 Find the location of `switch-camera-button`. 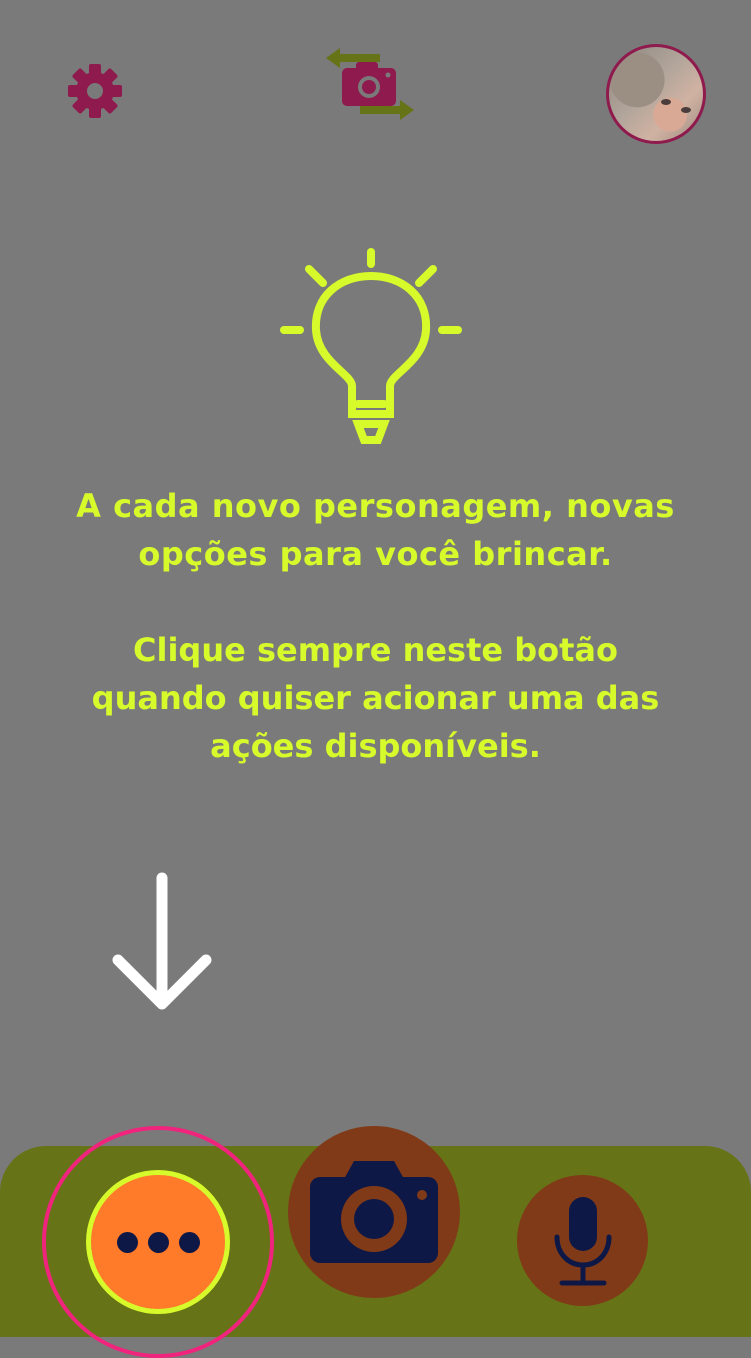

switch-camera-button is located at coordinates (370, 84).